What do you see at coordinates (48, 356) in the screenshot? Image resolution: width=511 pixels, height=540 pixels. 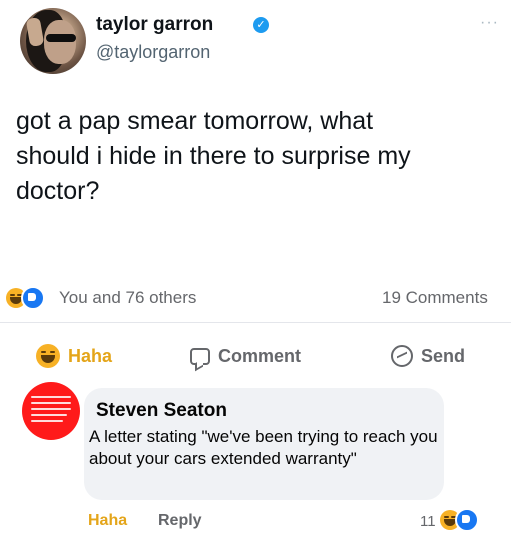 I see `haha-emoji-icon` at bounding box center [48, 356].